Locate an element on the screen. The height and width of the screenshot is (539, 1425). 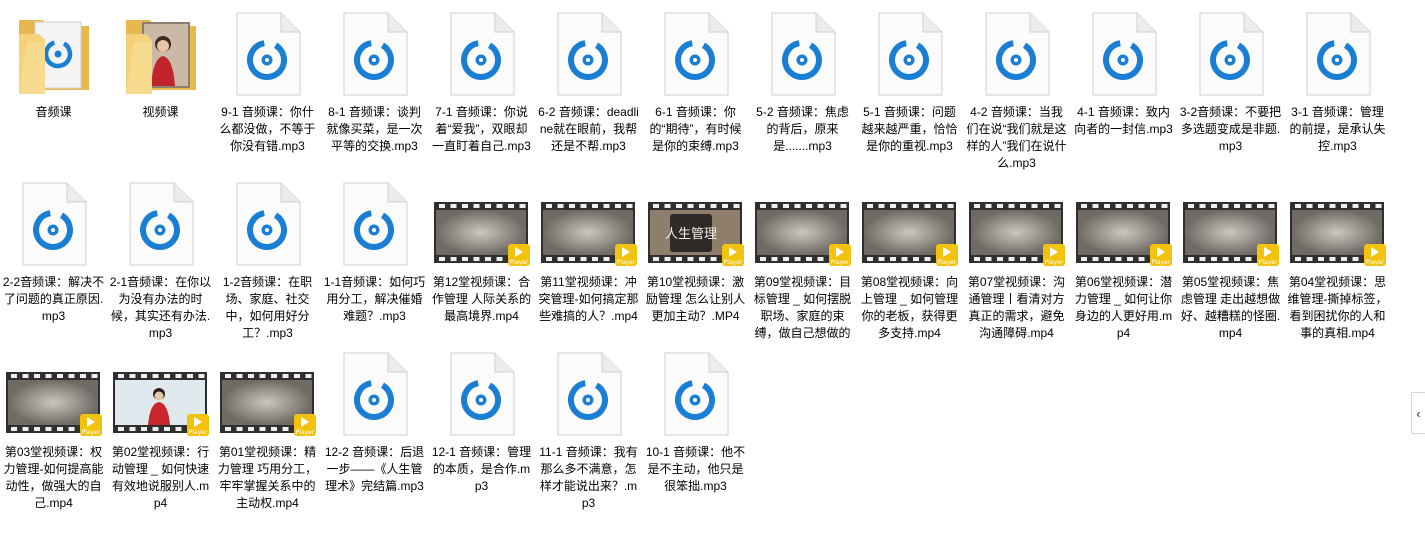
file-item: 1-1音频课：如何巧用分工，解决催婚难题？.mp3 is located at coordinates (374, 265).